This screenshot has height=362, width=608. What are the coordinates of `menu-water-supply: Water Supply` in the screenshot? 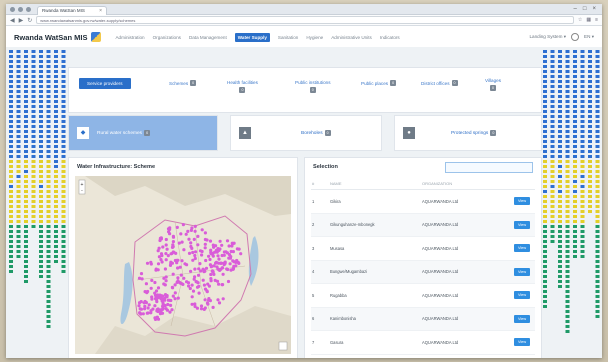 It's located at (252, 37).